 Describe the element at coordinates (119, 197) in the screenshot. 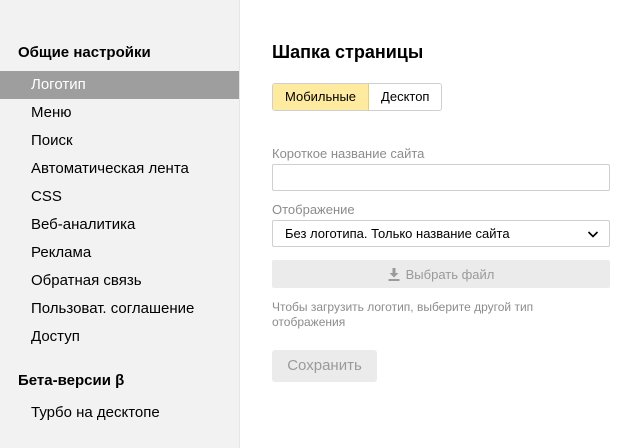

I see `sidebar-item-css: CSS` at that location.